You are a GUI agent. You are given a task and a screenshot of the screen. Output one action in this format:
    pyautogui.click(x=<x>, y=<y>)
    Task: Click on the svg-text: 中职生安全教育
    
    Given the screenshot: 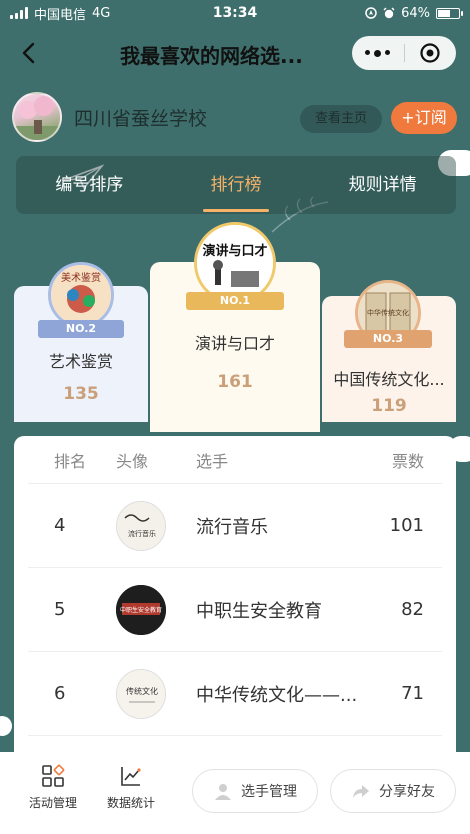 What is the action you would take?
    pyautogui.click(x=141, y=610)
    